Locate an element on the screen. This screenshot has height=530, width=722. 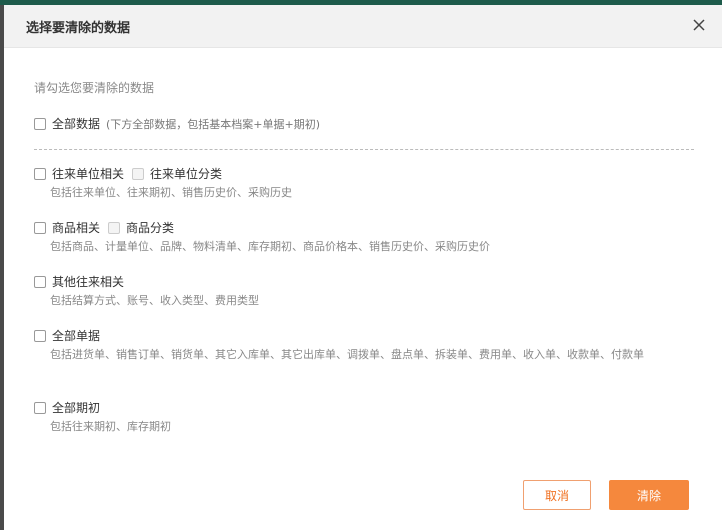
all-data-checkbox is located at coordinates (40, 123).